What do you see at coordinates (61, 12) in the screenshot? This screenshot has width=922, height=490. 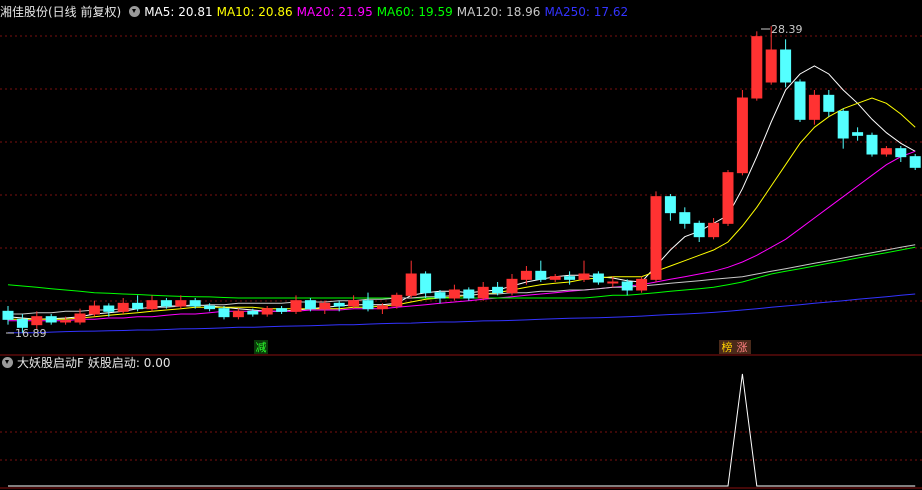 I see `stock-title: 湘佳股份(日线 前复权)` at bounding box center [61, 12].